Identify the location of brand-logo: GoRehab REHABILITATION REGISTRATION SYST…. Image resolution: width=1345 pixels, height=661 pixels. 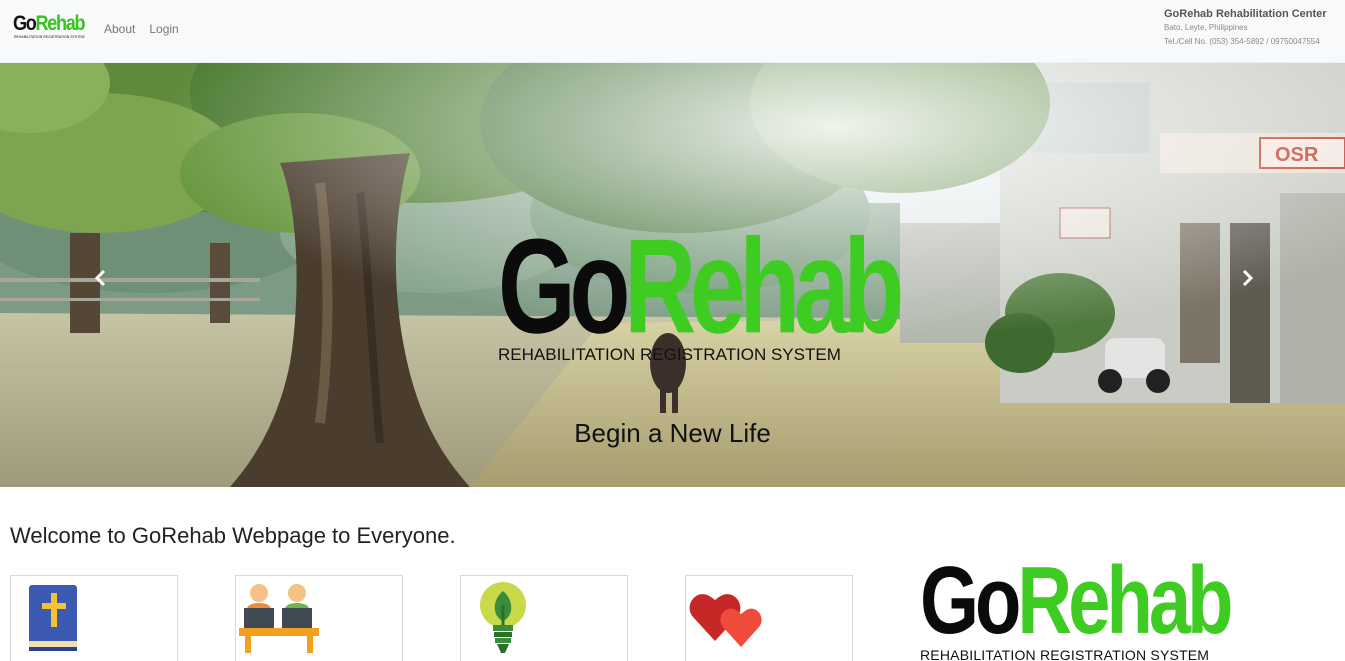
(49, 26).